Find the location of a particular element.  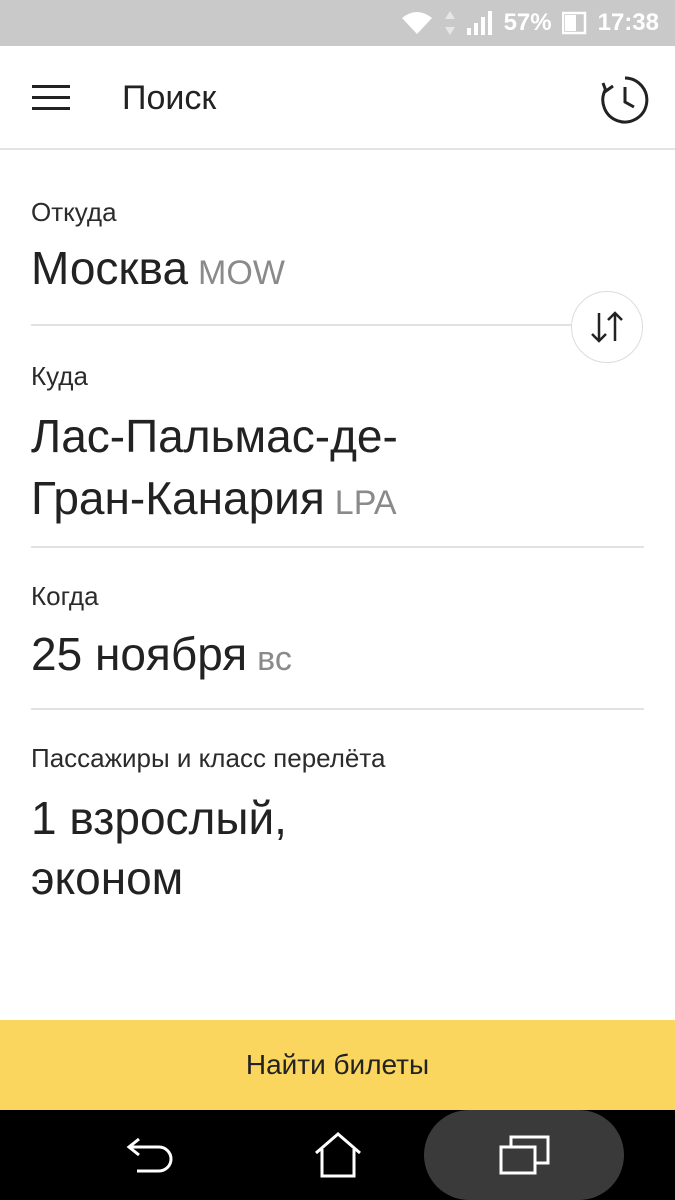

swap-arrows-icon is located at coordinates (607, 327).